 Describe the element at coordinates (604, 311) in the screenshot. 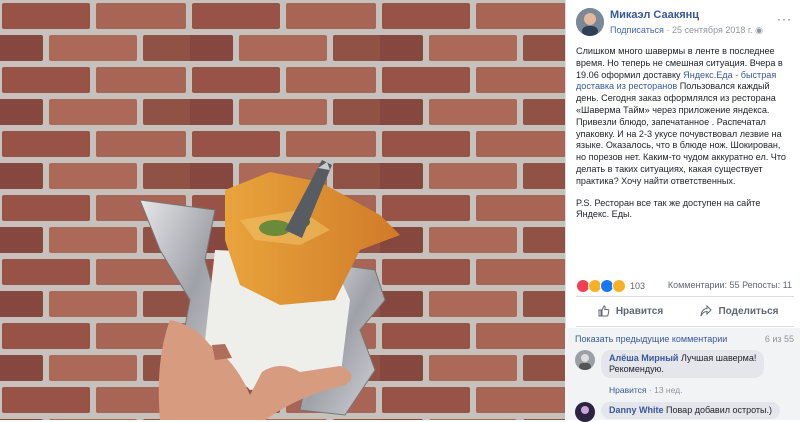

I see `thumbs-up-icon` at that location.